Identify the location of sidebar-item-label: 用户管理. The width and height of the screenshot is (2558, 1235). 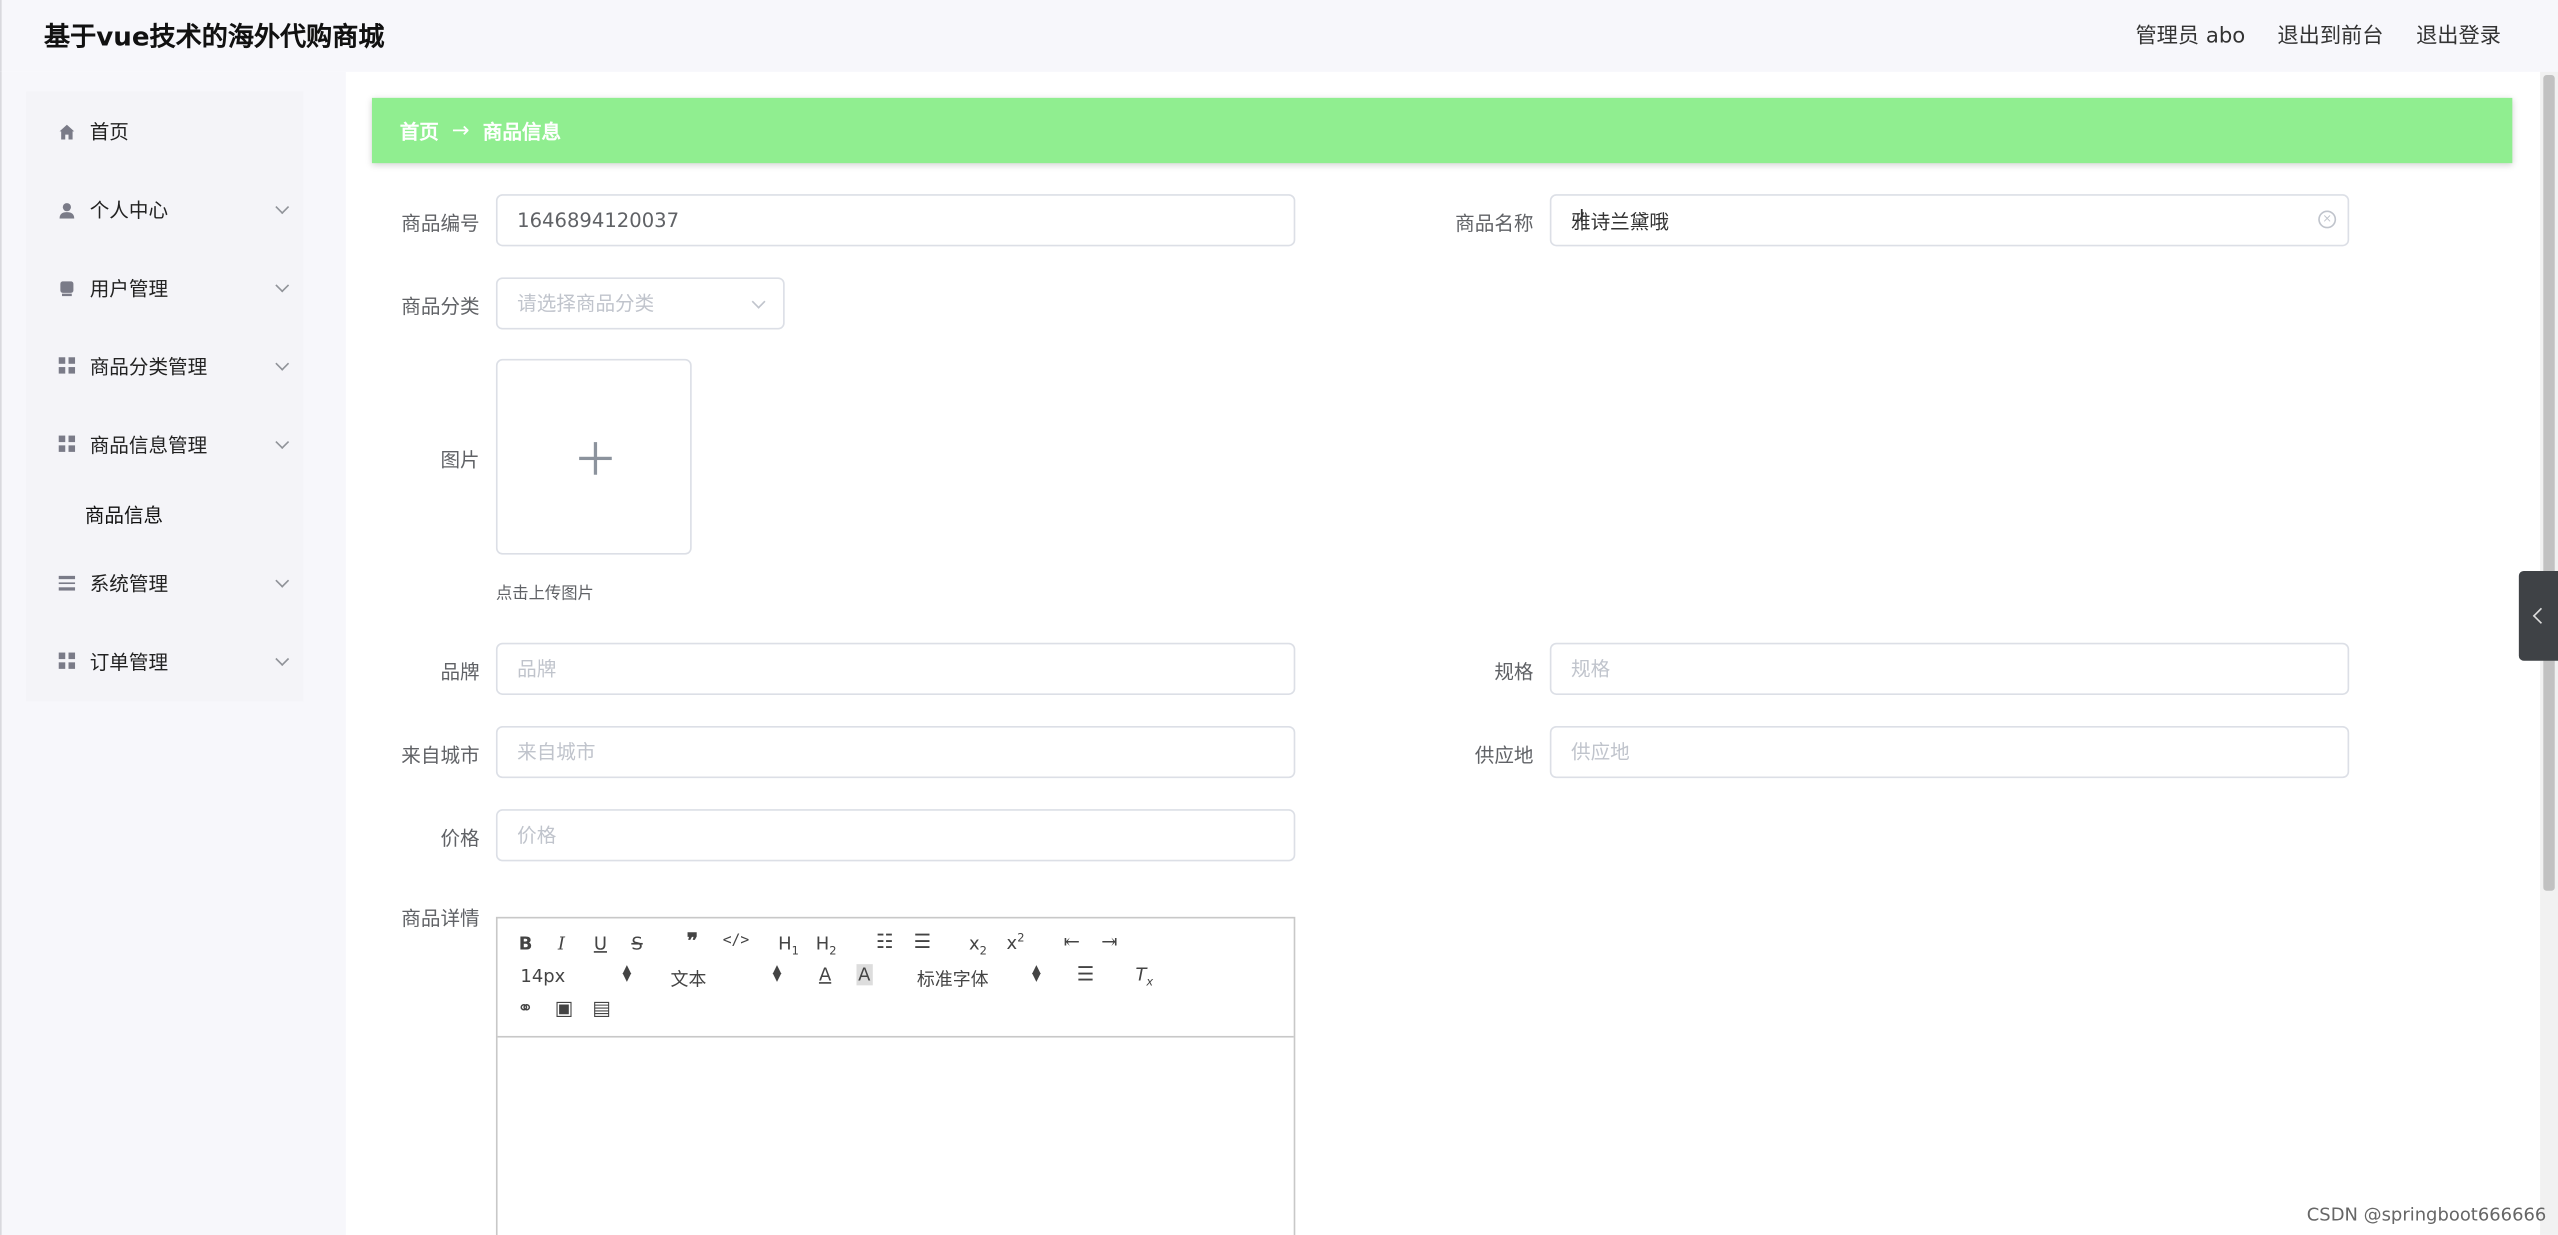
(129, 288).